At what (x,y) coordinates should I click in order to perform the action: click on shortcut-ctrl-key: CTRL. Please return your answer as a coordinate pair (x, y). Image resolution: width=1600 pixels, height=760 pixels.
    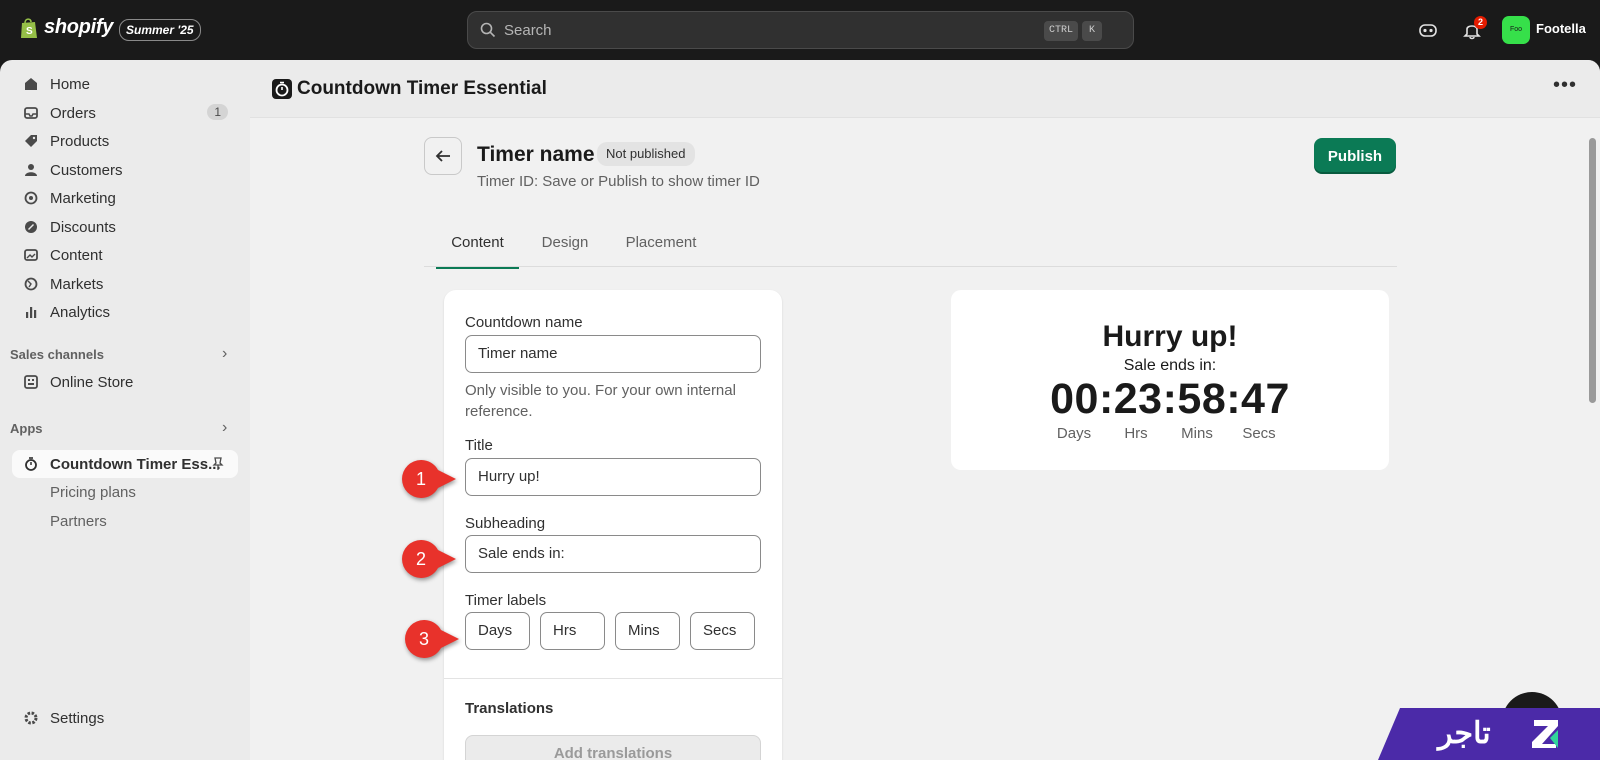
    Looking at the image, I should click on (1061, 31).